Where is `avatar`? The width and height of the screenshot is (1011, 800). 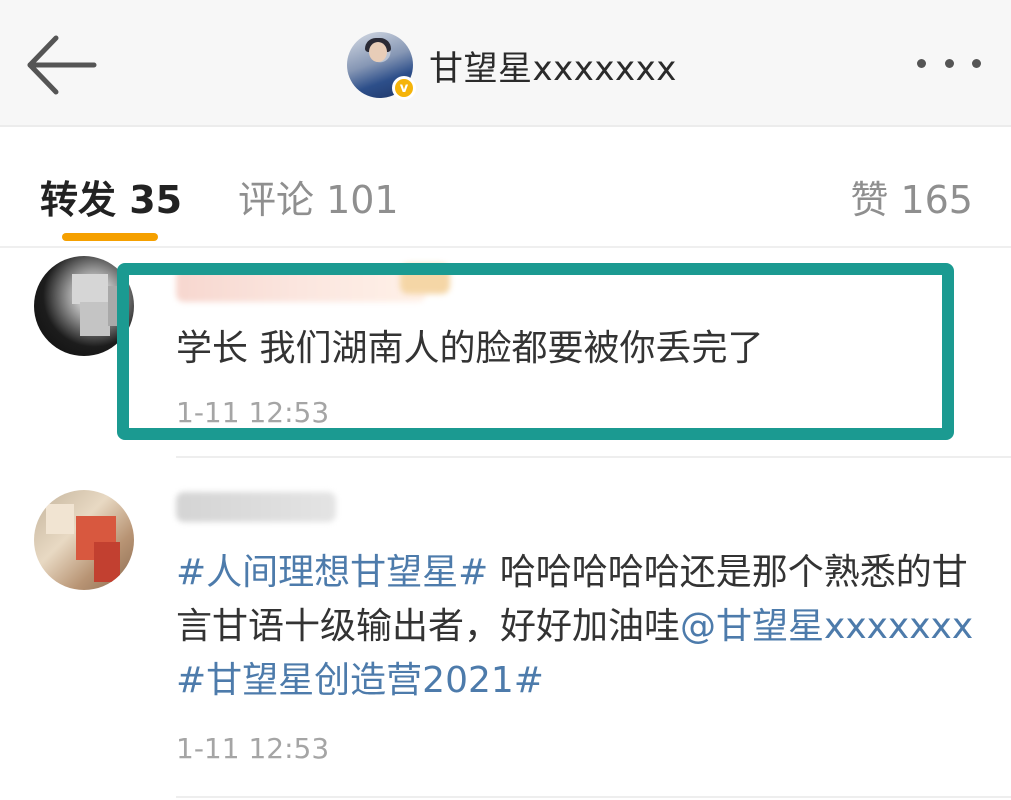
avatar is located at coordinates (84, 540).